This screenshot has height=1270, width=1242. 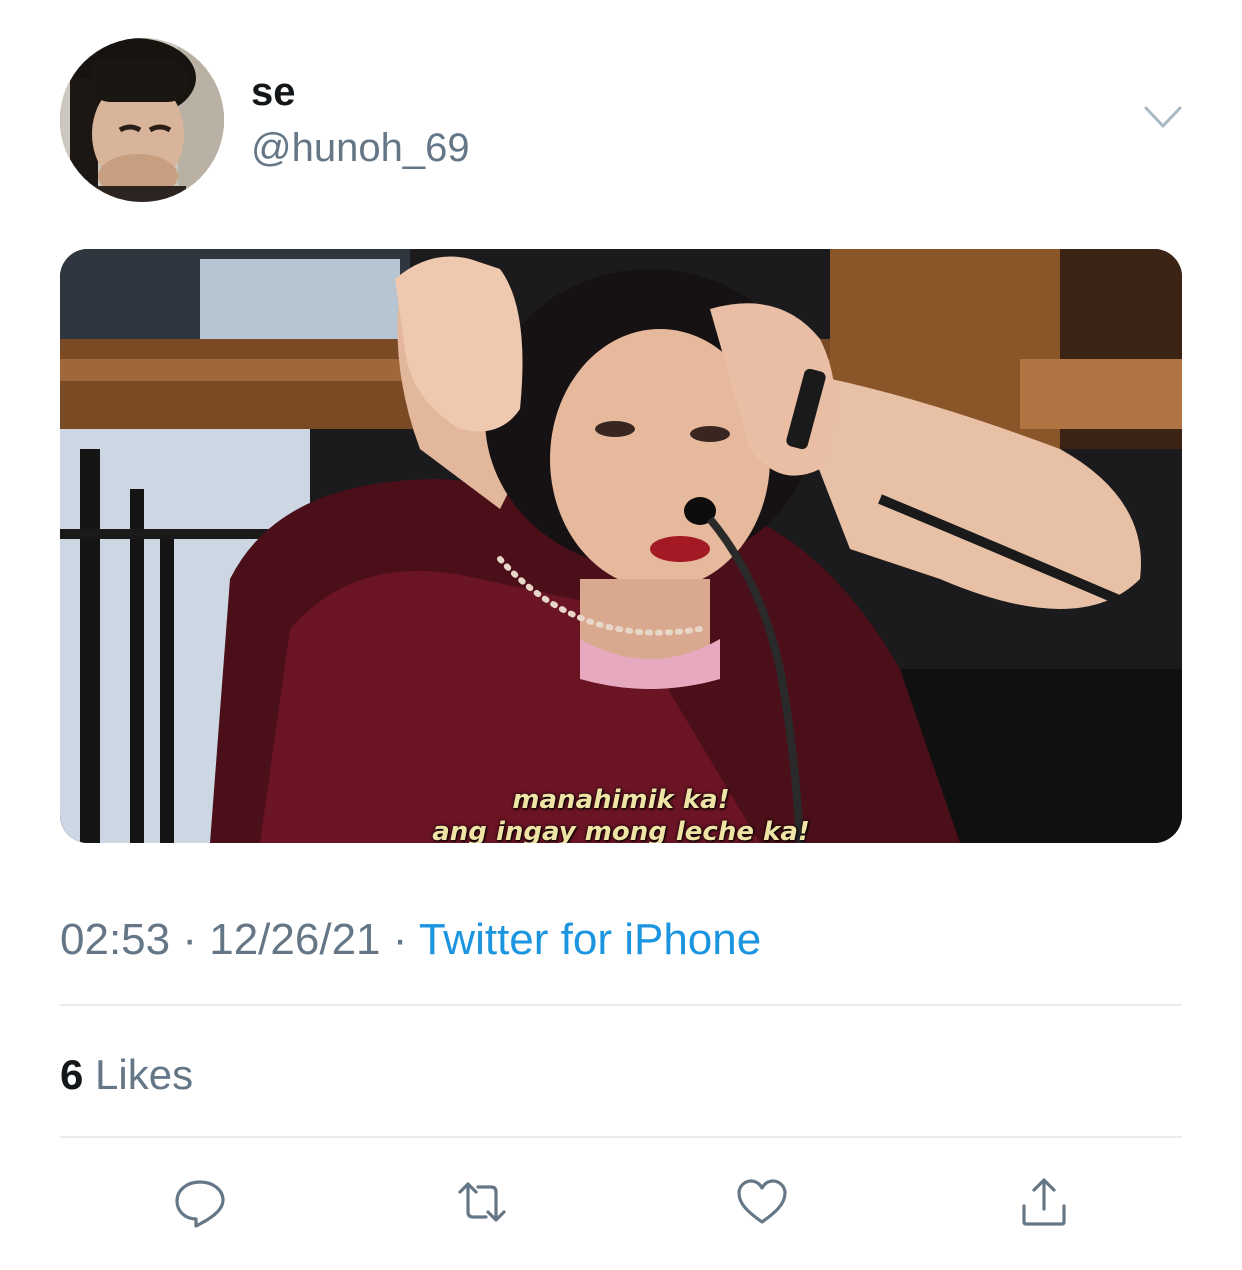 I want to click on likes-count: 6, so click(x=72, y=1074).